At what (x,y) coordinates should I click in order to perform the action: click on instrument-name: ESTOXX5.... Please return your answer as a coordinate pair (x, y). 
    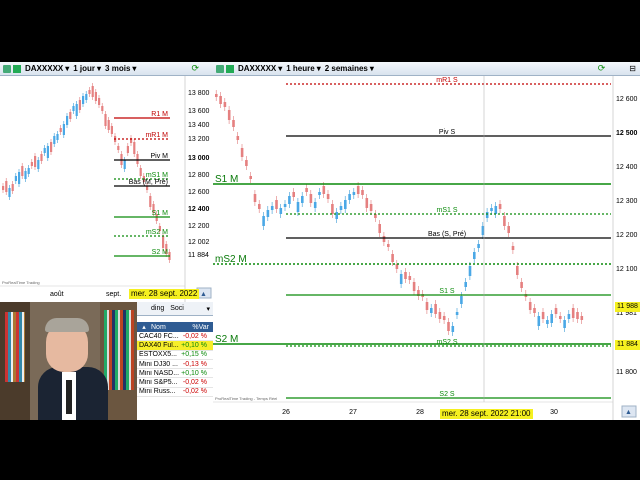
    Looking at the image, I should click on (158, 355).